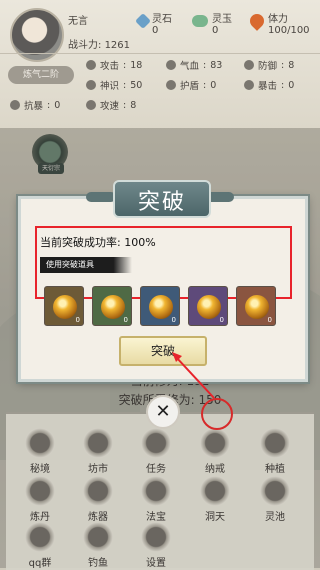 The width and height of the screenshot is (320, 570). I want to click on func-spirit-pool: 灵池, so click(275, 499).